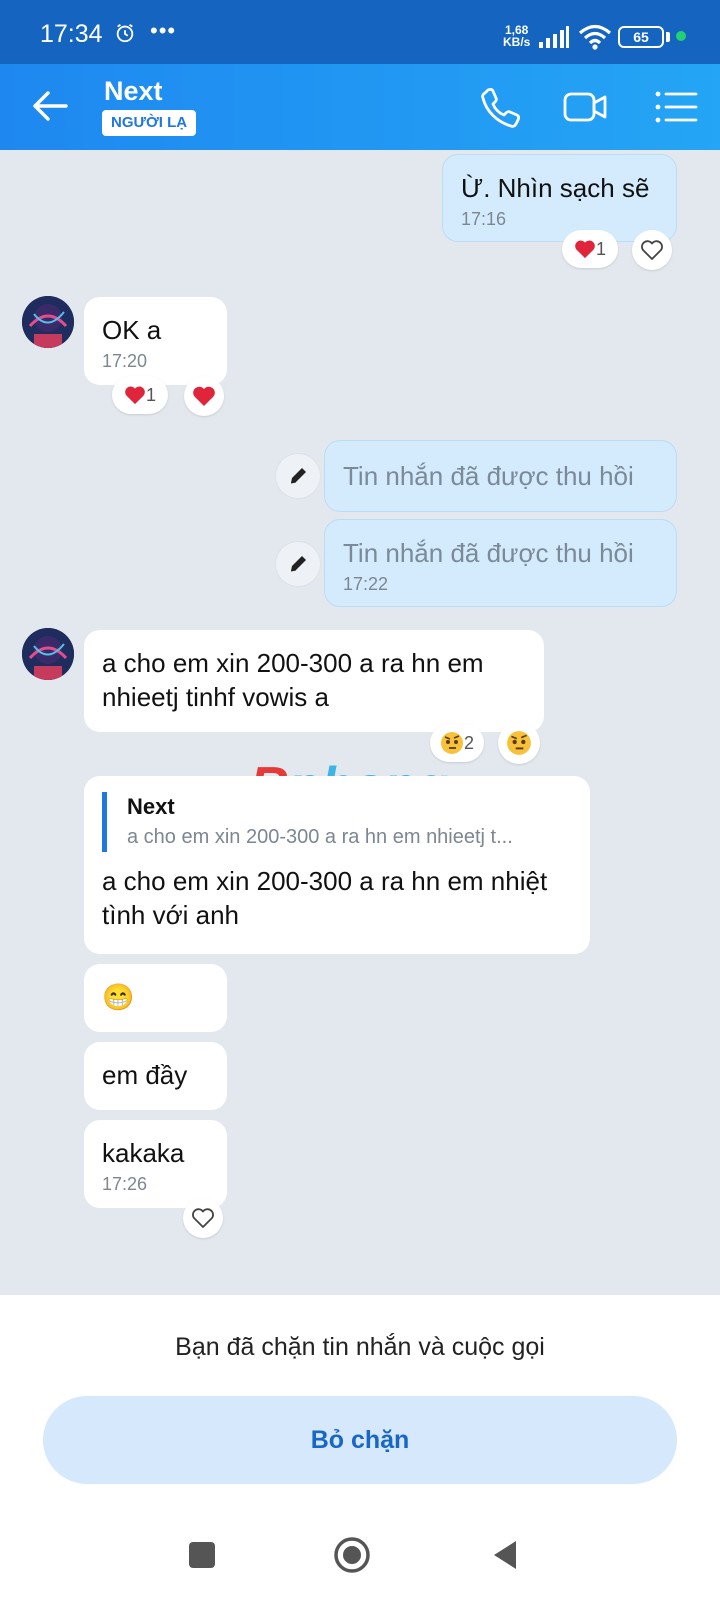  What do you see at coordinates (133, 91) in the screenshot?
I see `contact-name: Next` at bounding box center [133, 91].